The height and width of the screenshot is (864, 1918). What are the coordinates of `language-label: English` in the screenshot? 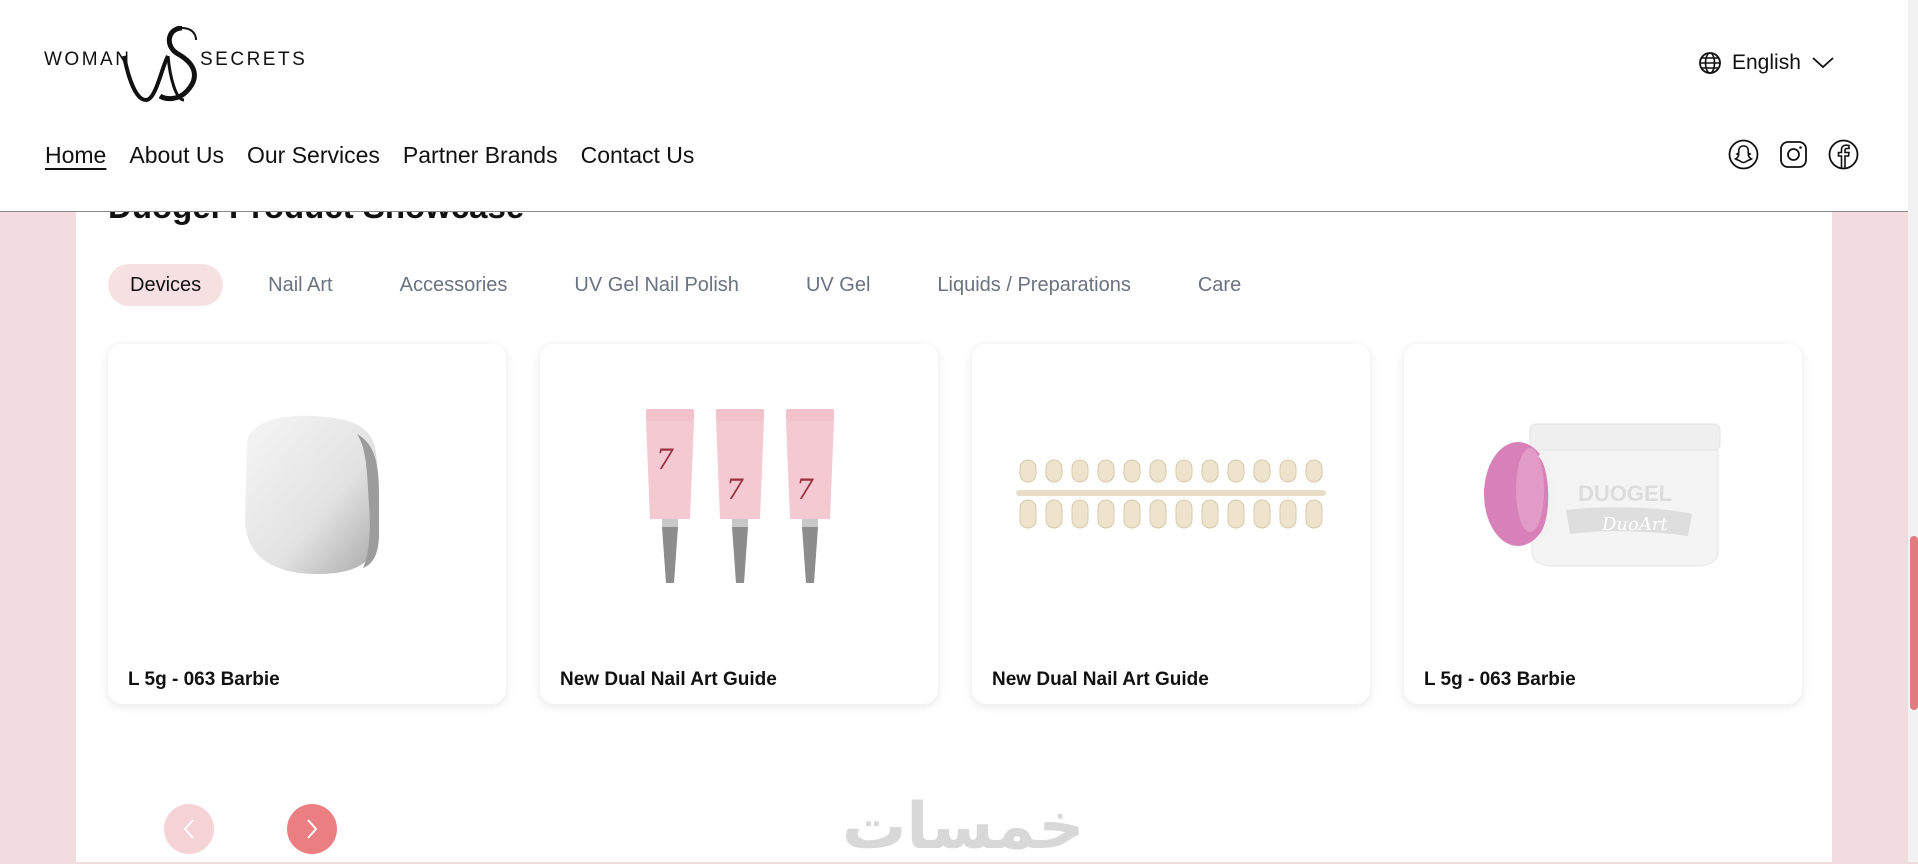 It's located at (1766, 62).